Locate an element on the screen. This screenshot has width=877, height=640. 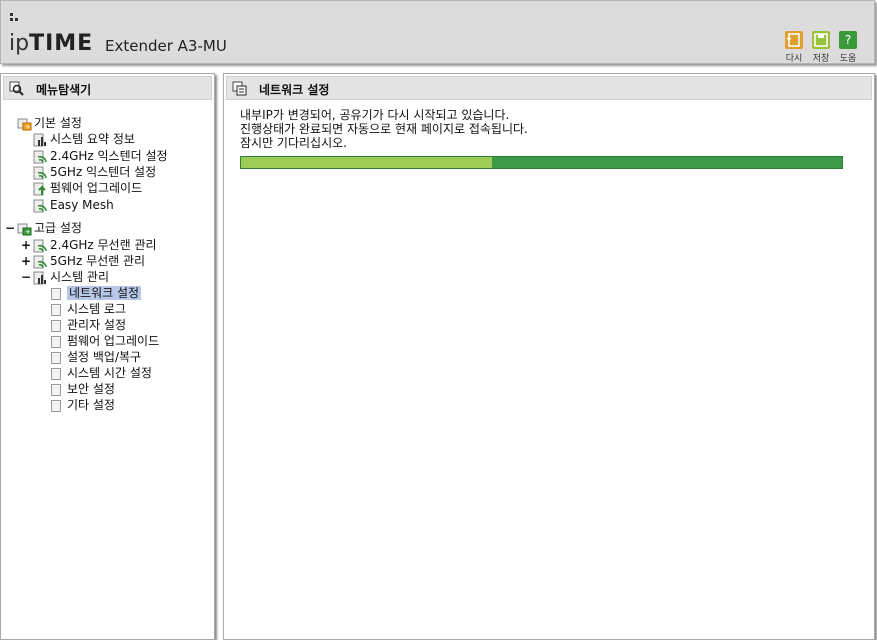
tree-item-system-log: 시스템 로그 is located at coordinates (88, 309).